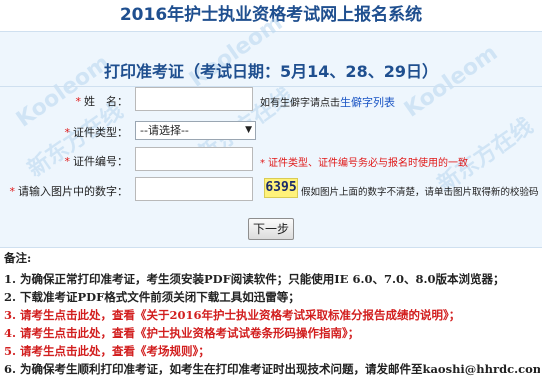 This screenshot has height=390, width=542. What do you see at coordinates (102, 101) in the screenshot?
I see `name-label: * 姓 名：` at bounding box center [102, 101].